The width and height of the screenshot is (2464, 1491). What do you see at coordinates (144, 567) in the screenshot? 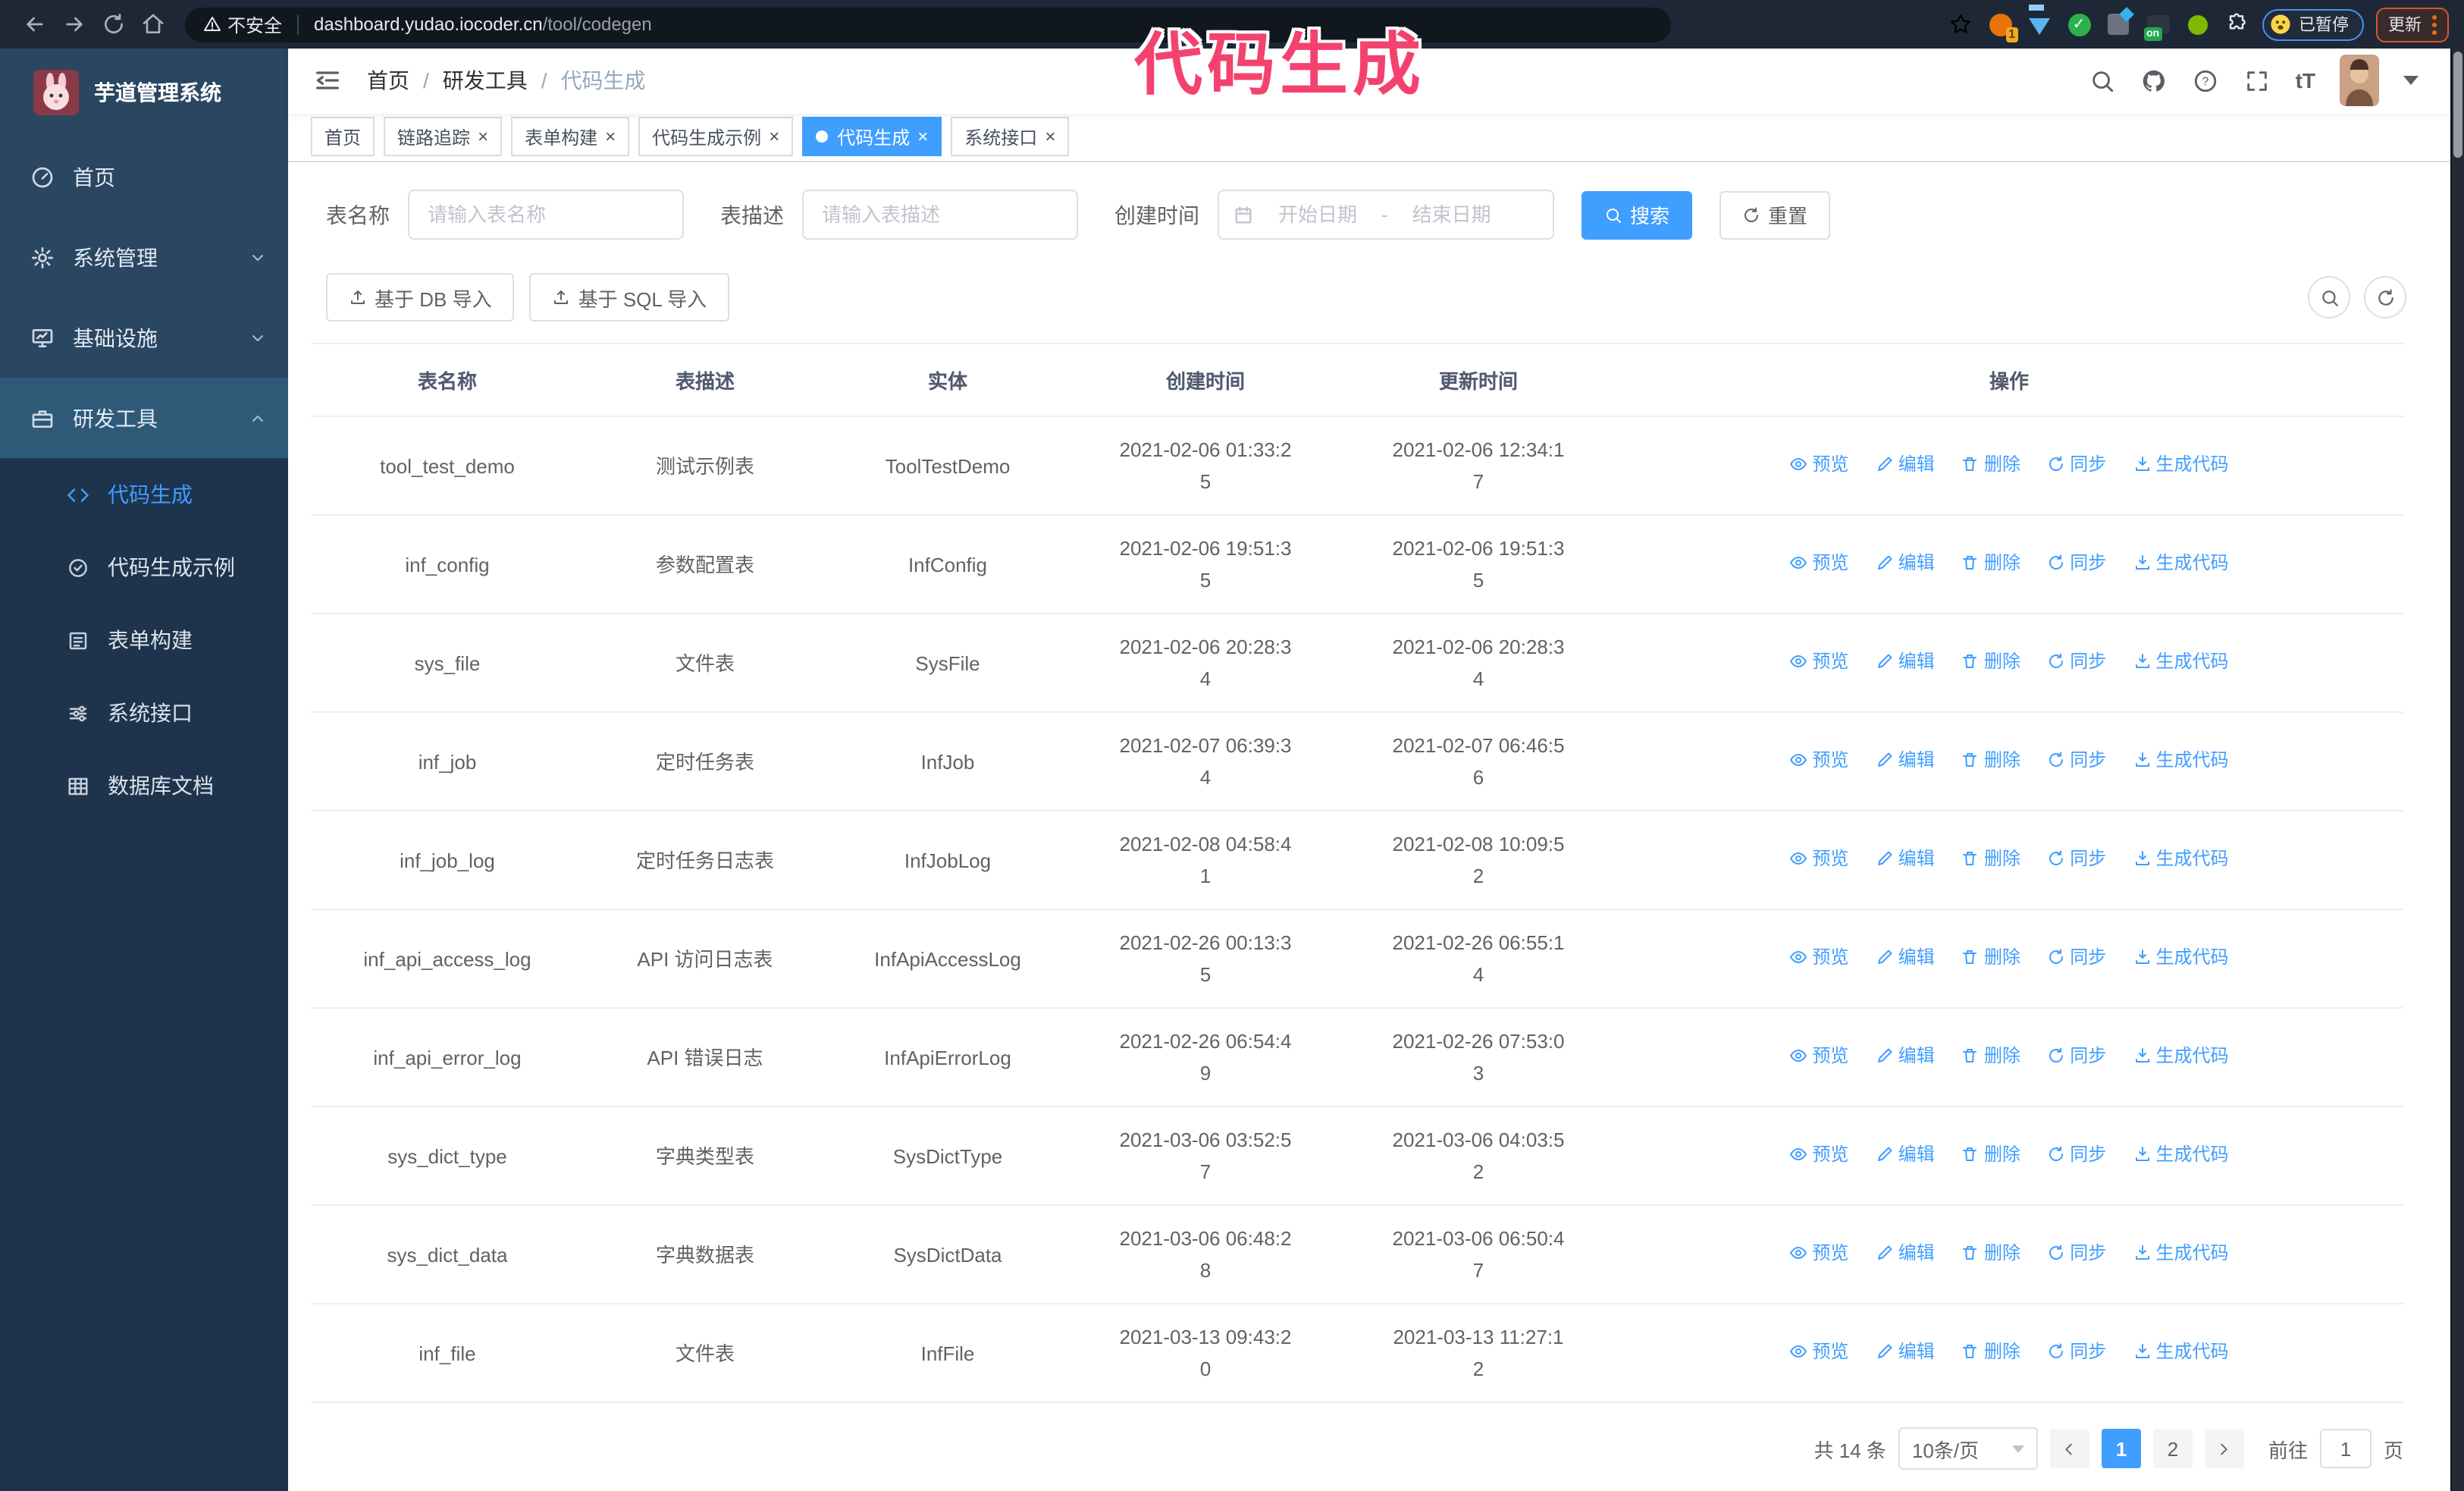
I see `sidebar-subitem-codegen-example: 代码生成示例` at bounding box center [144, 567].